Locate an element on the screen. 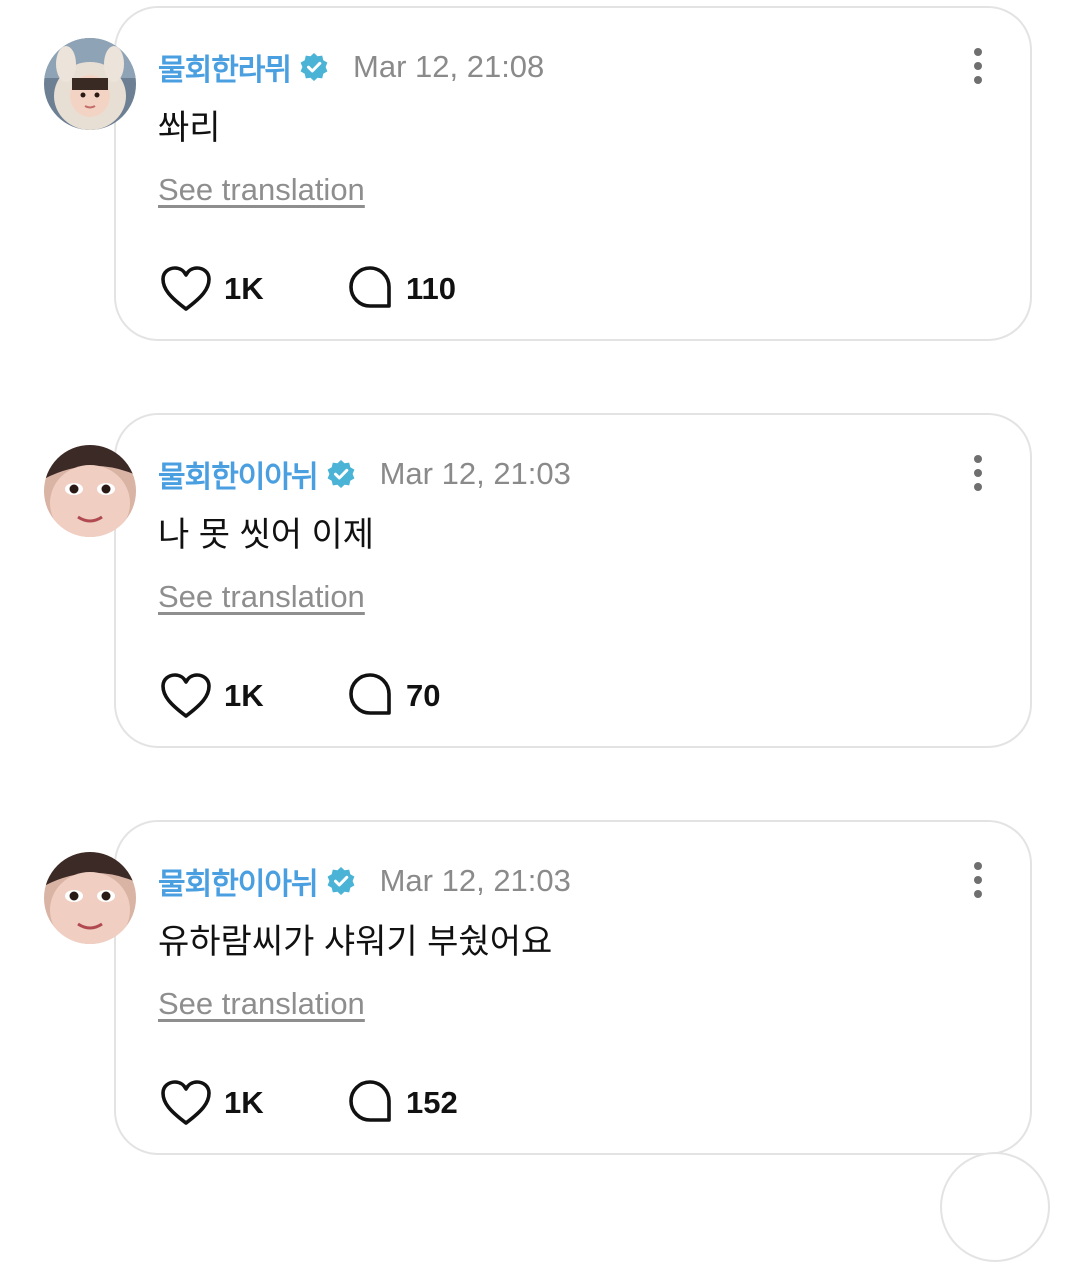 The image size is (1080, 1262). post-text: 나 못 씻어 이제 is located at coordinates (266, 535).